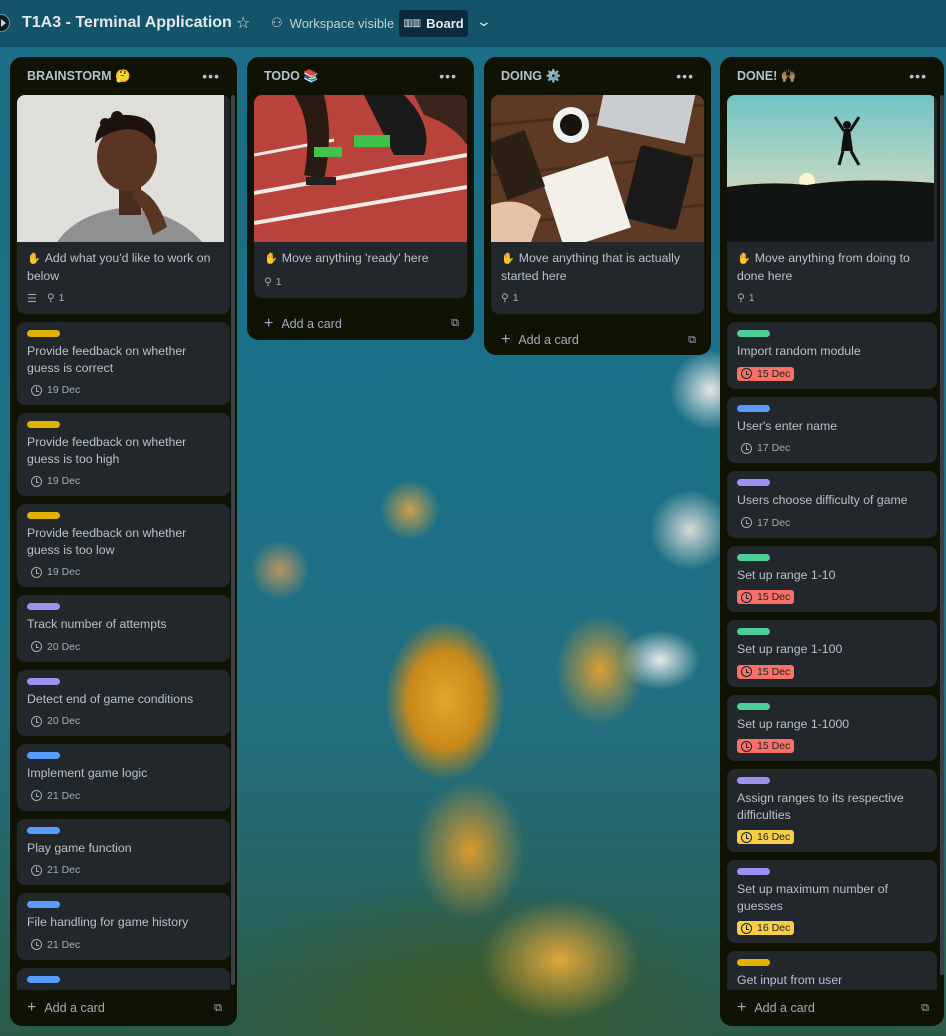 This screenshot has height=1036, width=946. What do you see at coordinates (531, 76) in the screenshot?
I see `list-title: DOING ⚙️` at bounding box center [531, 76].